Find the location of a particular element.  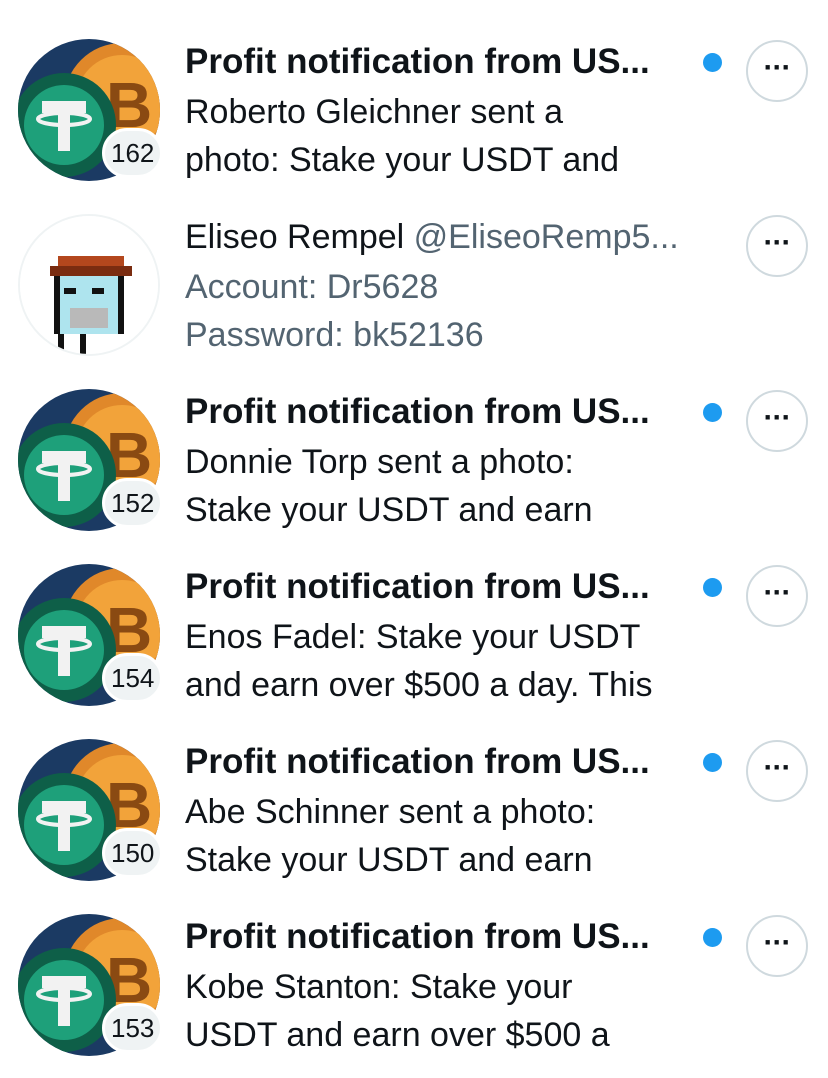

pixel-art-avatar is located at coordinates (89, 285).